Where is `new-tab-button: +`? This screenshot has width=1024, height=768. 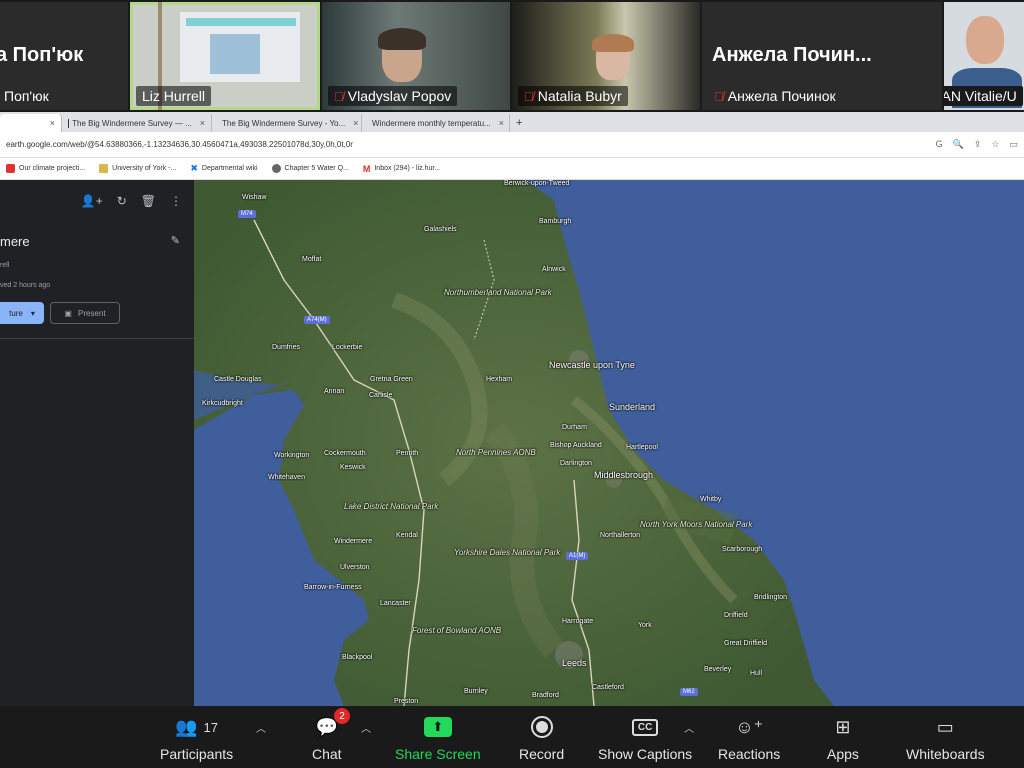 new-tab-button: + is located at coordinates (519, 123).